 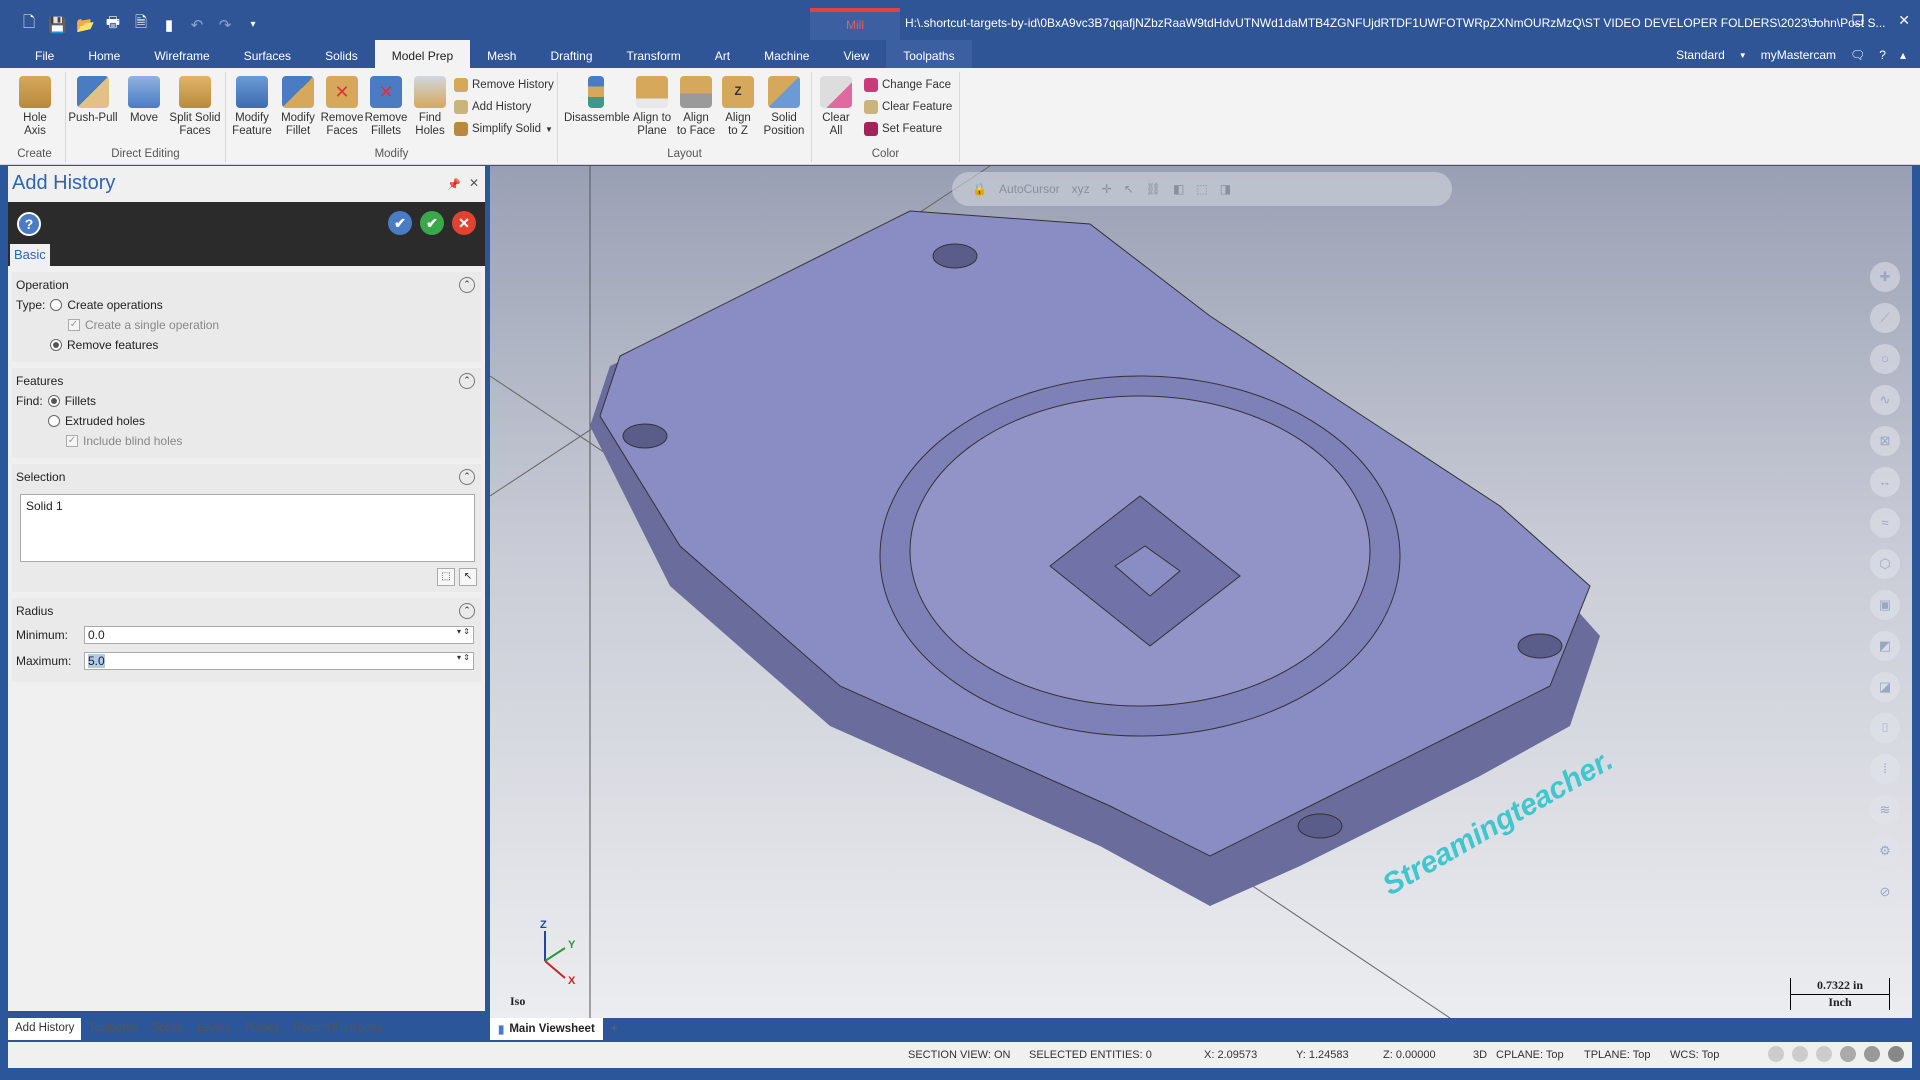 I want to click on move-button: Move, so click(x=144, y=100).